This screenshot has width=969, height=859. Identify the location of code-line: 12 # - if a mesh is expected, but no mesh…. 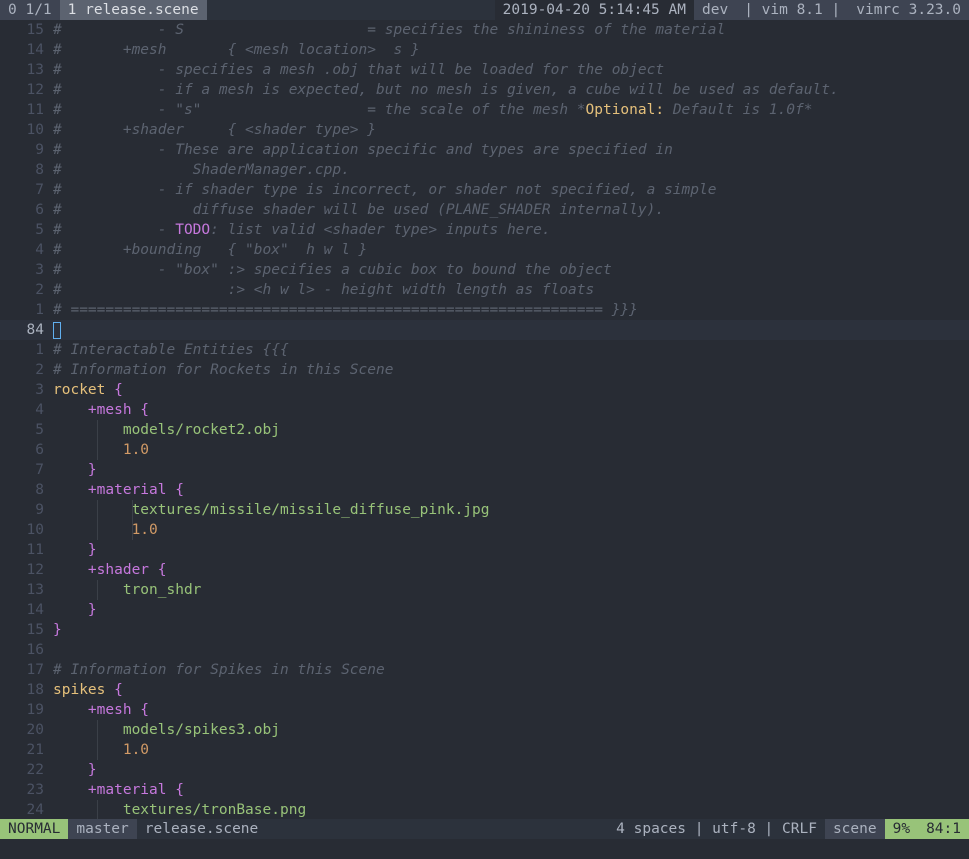
(484, 90).